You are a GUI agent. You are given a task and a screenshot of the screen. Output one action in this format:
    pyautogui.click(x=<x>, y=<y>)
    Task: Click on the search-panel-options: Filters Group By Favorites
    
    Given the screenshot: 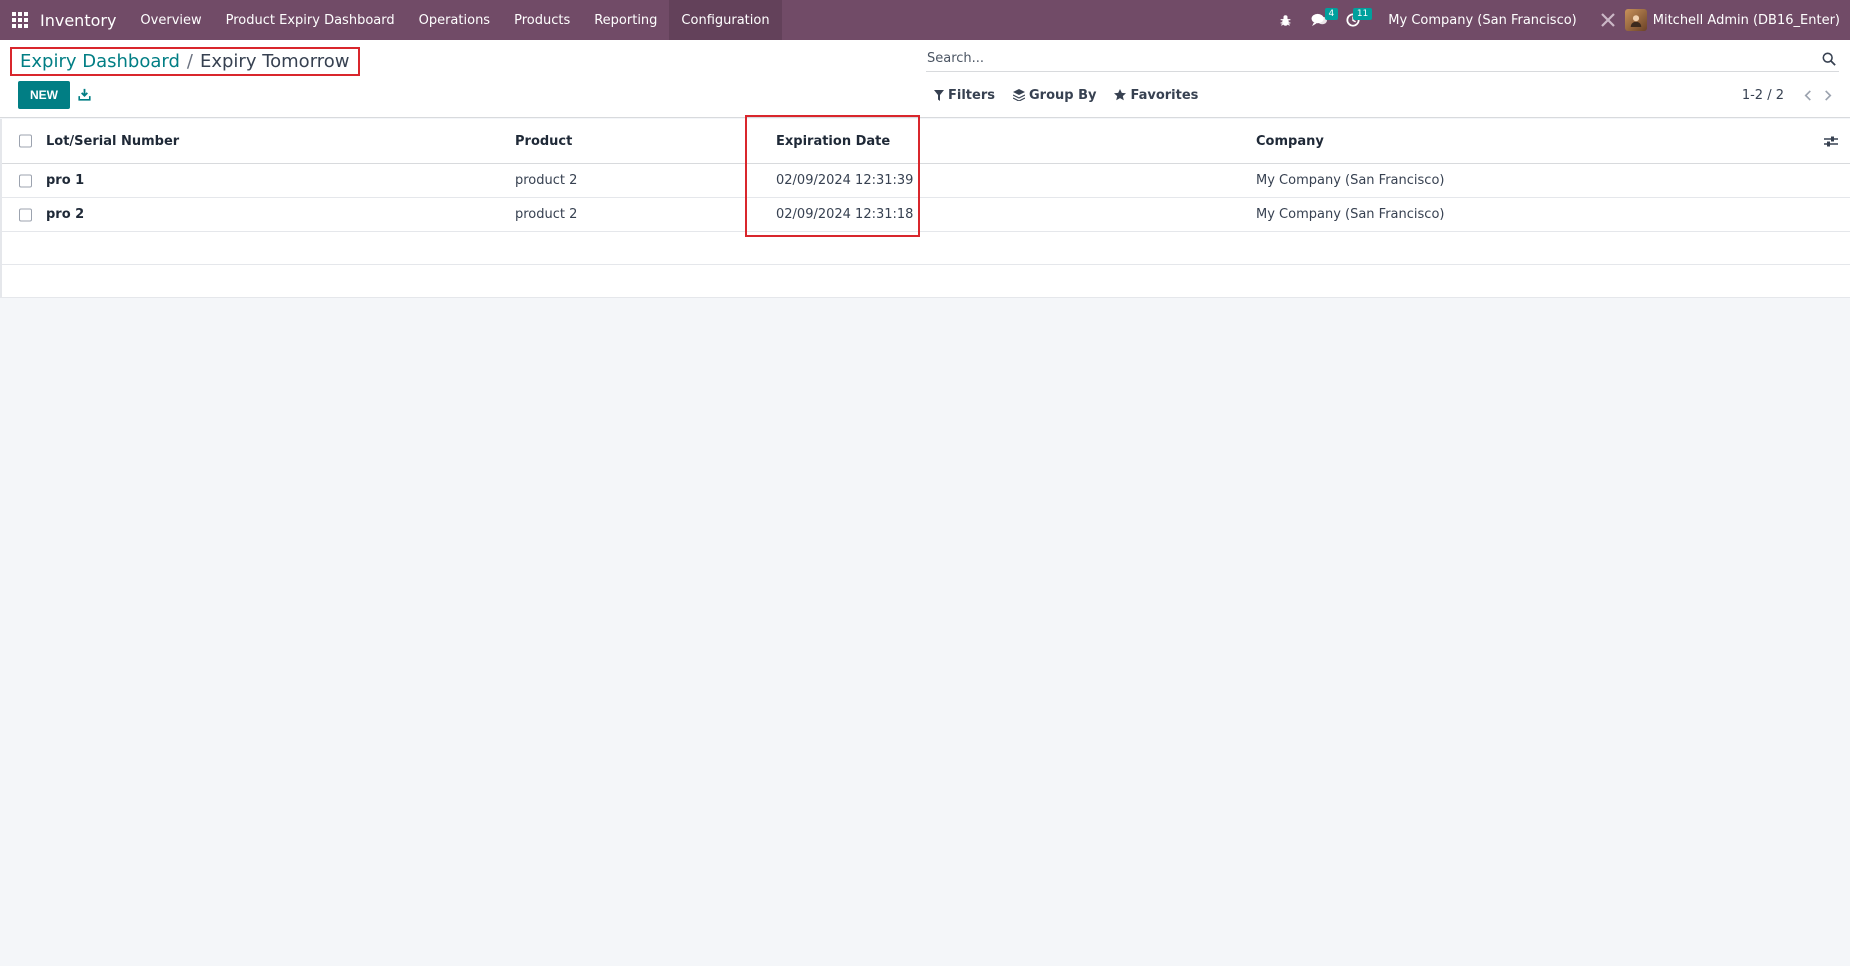 What is the action you would take?
    pyautogui.click(x=1075, y=95)
    